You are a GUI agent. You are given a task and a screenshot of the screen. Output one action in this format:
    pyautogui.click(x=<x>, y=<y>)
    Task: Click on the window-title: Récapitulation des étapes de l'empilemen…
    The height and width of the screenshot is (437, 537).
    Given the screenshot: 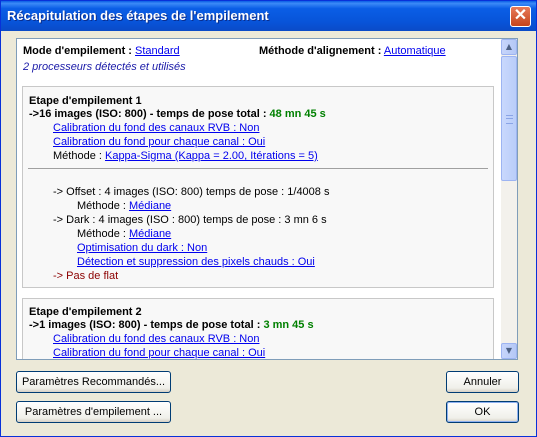 What is the action you would take?
    pyautogui.click(x=138, y=15)
    